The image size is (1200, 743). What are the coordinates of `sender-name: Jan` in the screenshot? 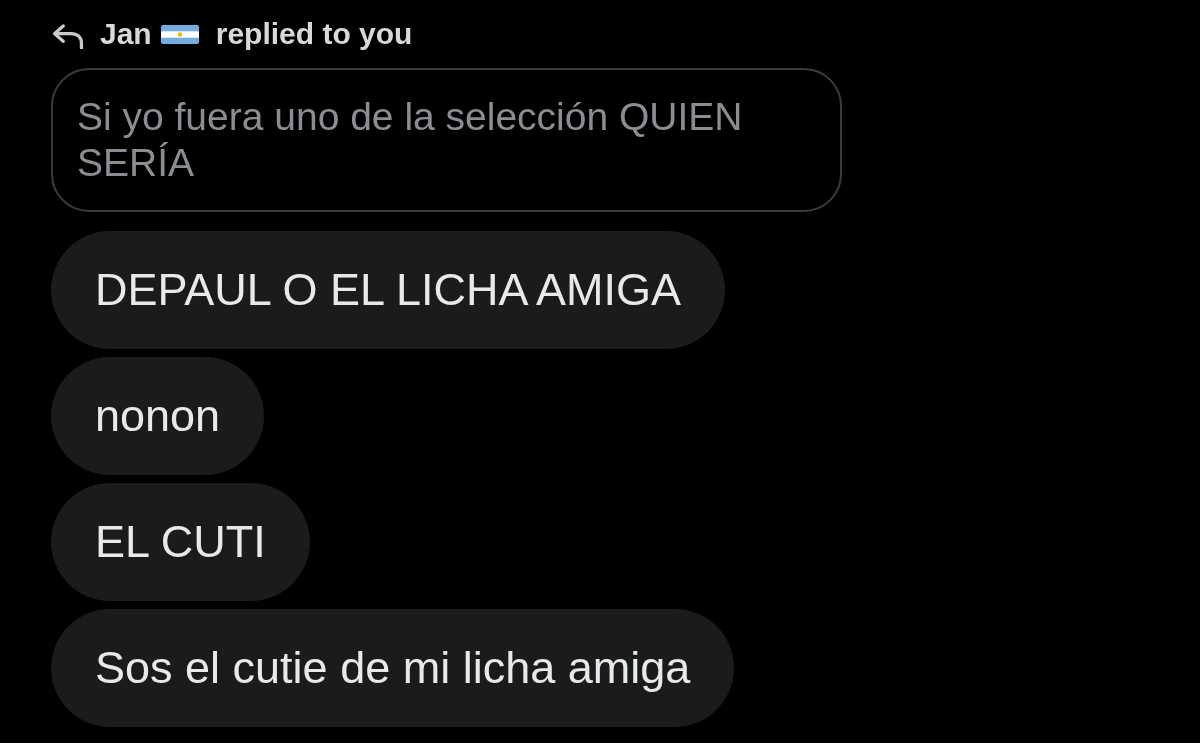 It's located at (126, 34).